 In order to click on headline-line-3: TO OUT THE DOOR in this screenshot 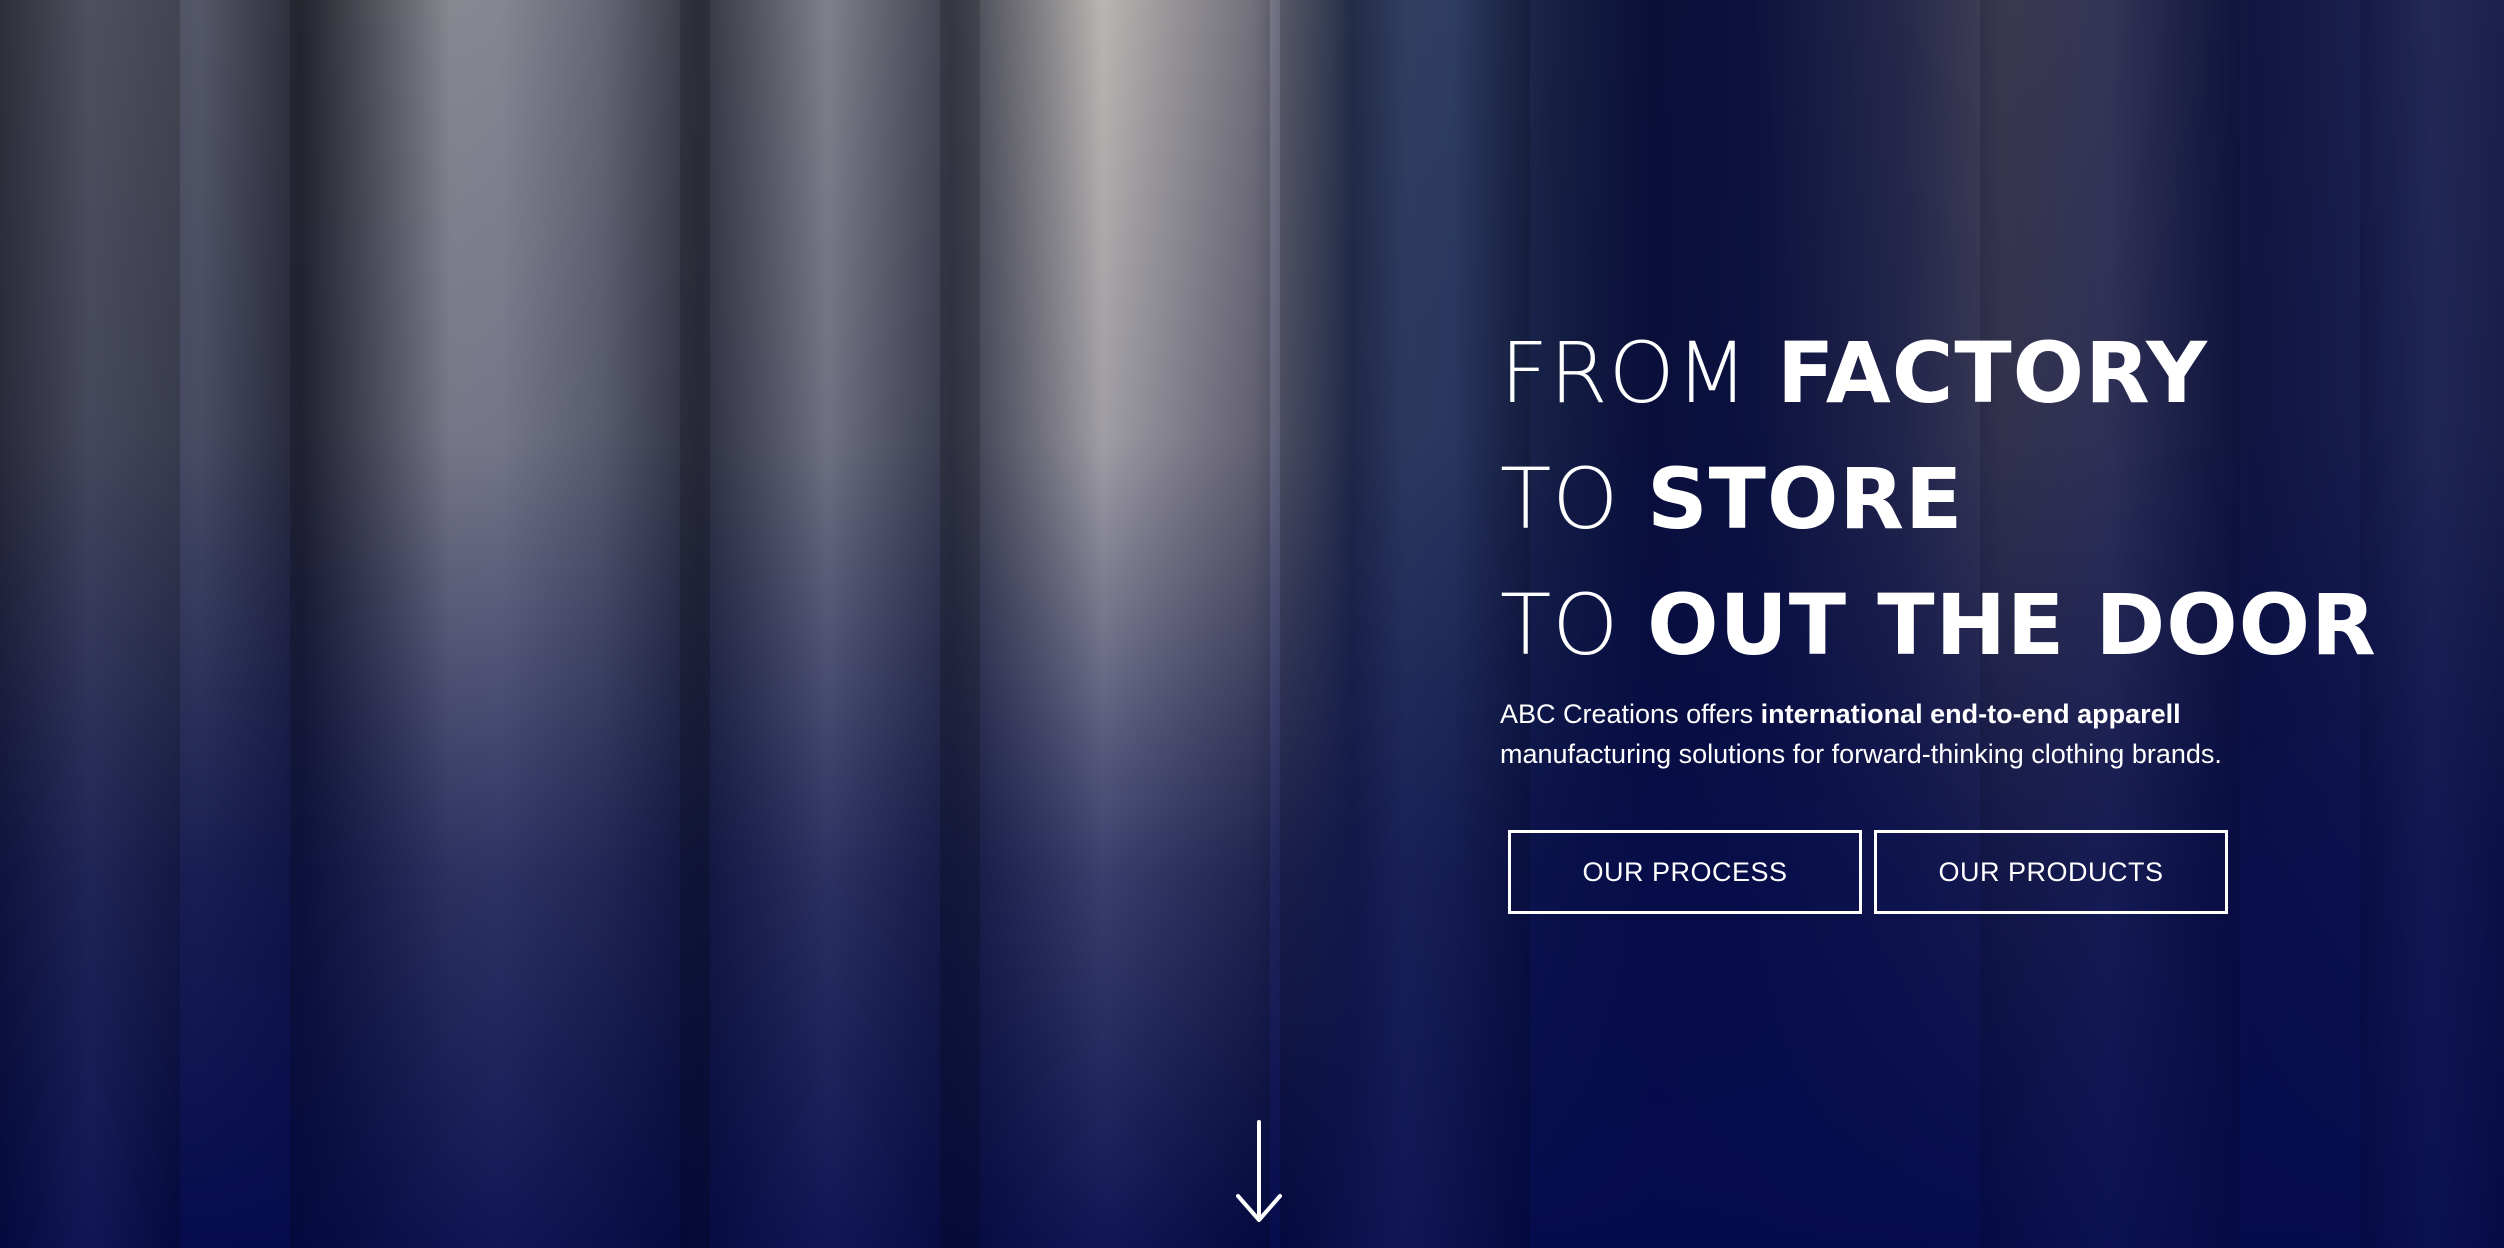, I will do `click(1938, 625)`.